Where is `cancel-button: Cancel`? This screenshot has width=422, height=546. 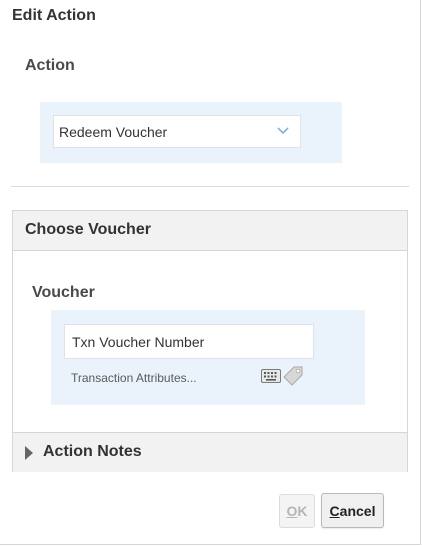 cancel-button: Cancel is located at coordinates (352, 510).